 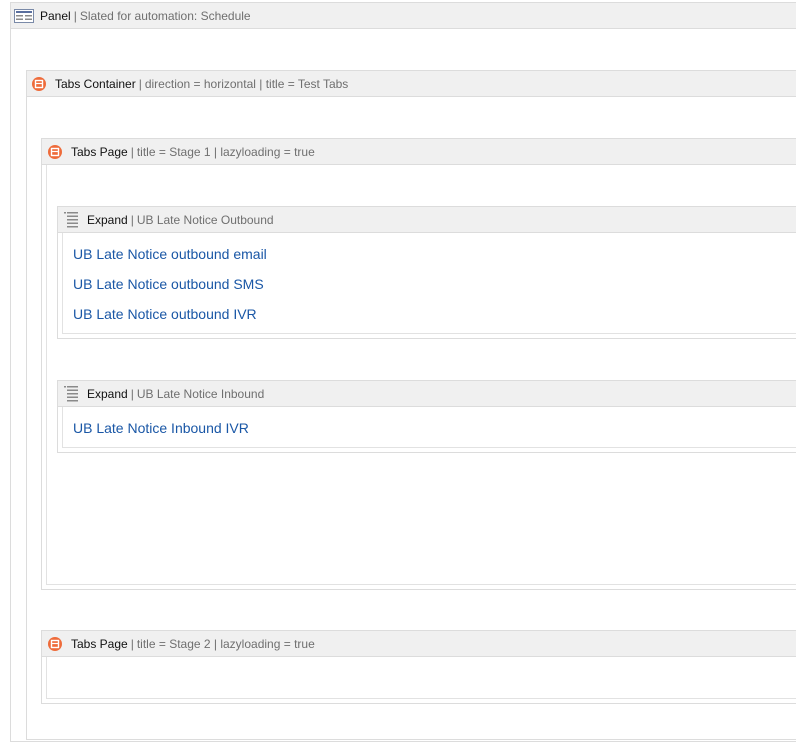 What do you see at coordinates (426, 416) in the screenshot?
I see `expand-inbound: Expand | UB Late Notice Inbound` at bounding box center [426, 416].